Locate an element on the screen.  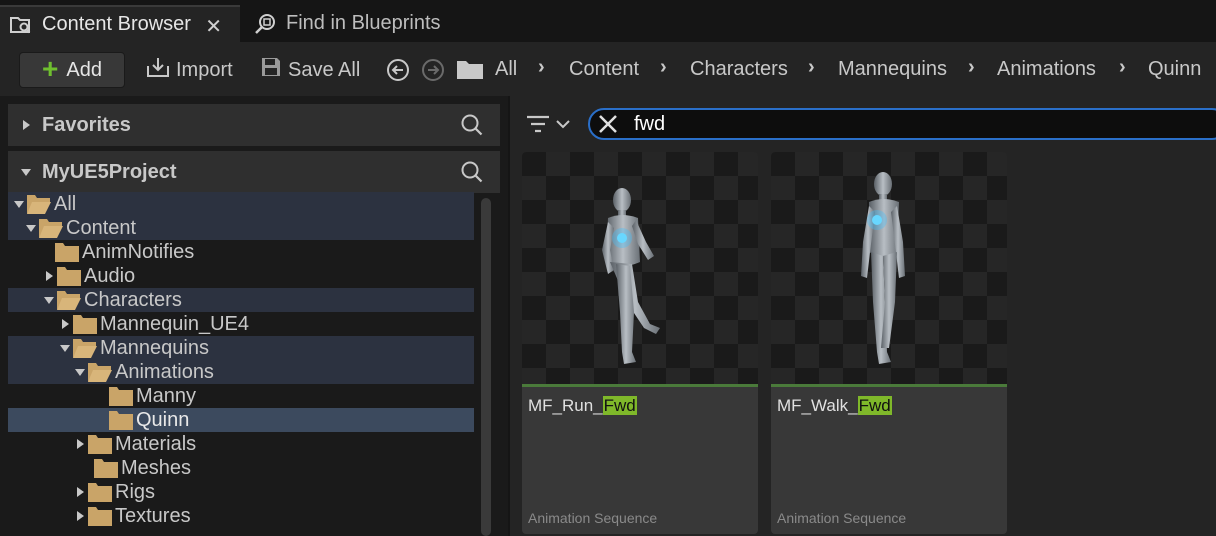
asset-name: MF_Walk_Fwd is located at coordinates (834, 406).